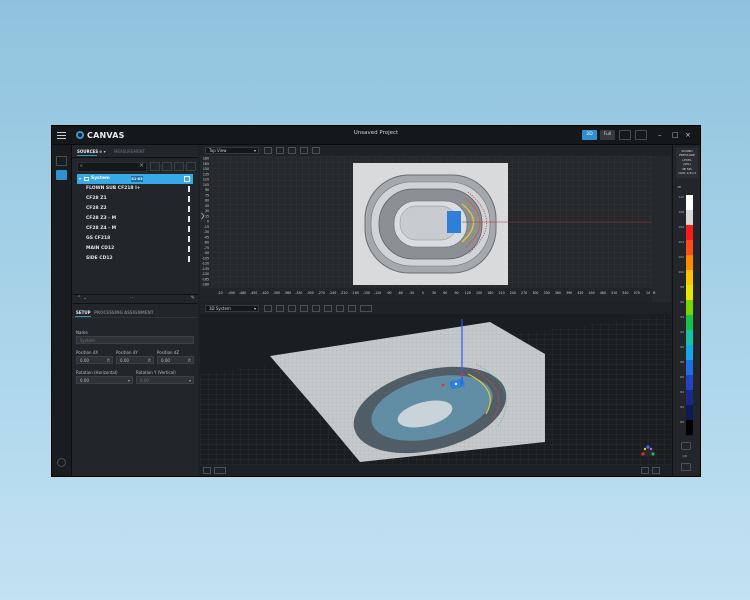 The width and height of the screenshot is (750, 600). I want to click on 3d-view-footer, so click(435, 470).